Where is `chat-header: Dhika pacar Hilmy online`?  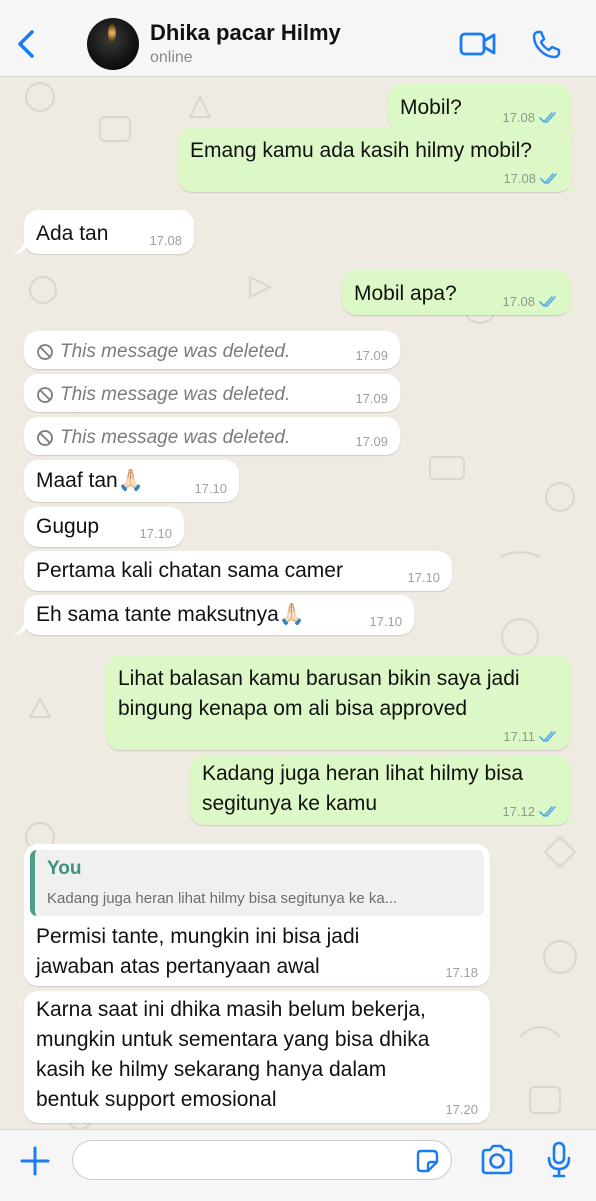 chat-header: Dhika pacar Hilmy online is located at coordinates (298, 38).